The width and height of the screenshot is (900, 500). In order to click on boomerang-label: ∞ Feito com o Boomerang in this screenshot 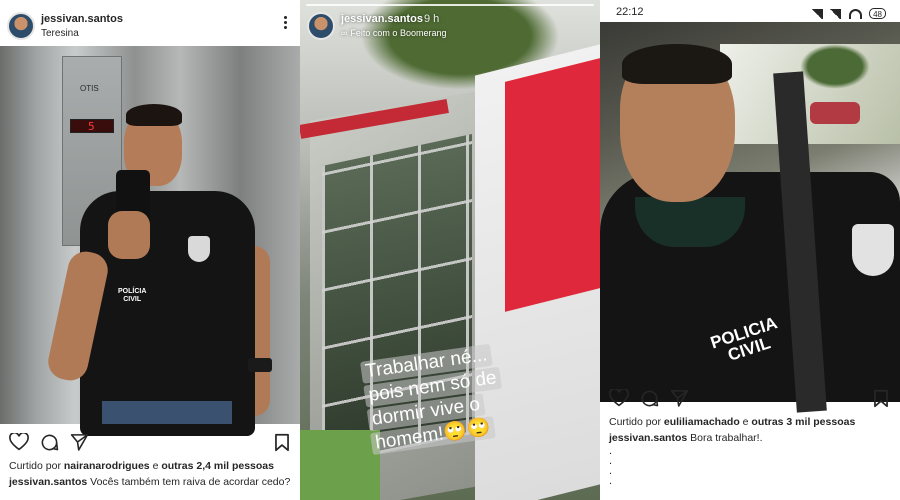, I will do `click(393, 33)`.